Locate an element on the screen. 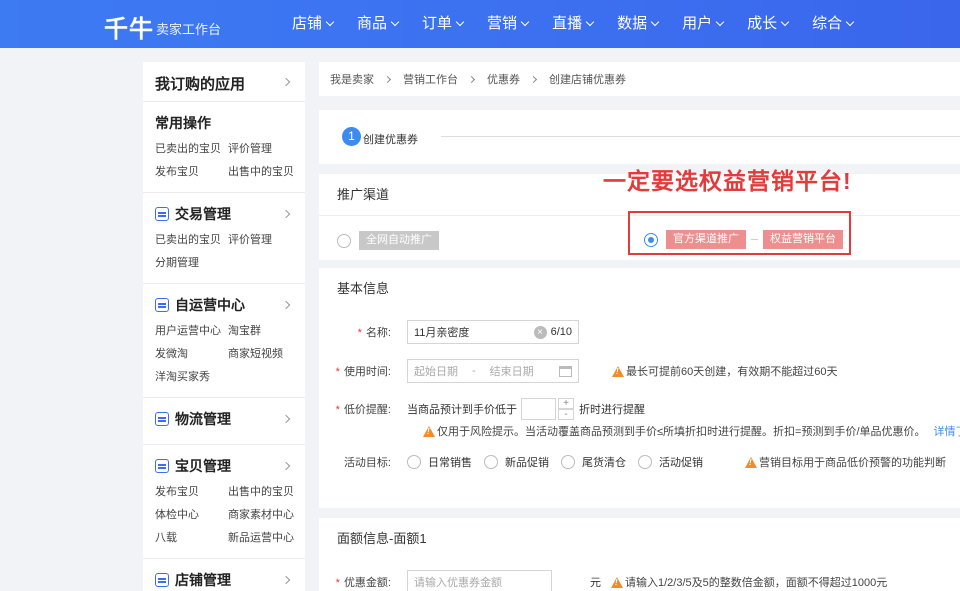  price-row: * 低价提醒: 当商品预计到手价低于 + - 折时进行提醒 is located at coordinates (490, 409).